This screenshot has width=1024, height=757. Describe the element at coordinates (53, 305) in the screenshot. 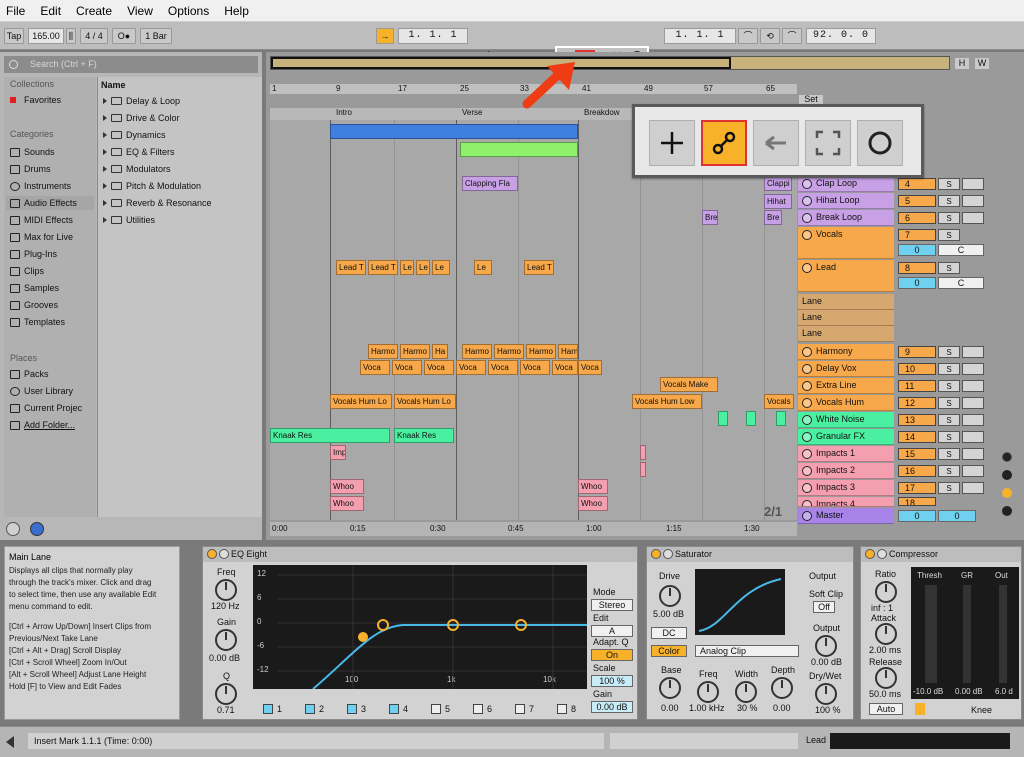

I see `category-grooves: Grooves` at that location.